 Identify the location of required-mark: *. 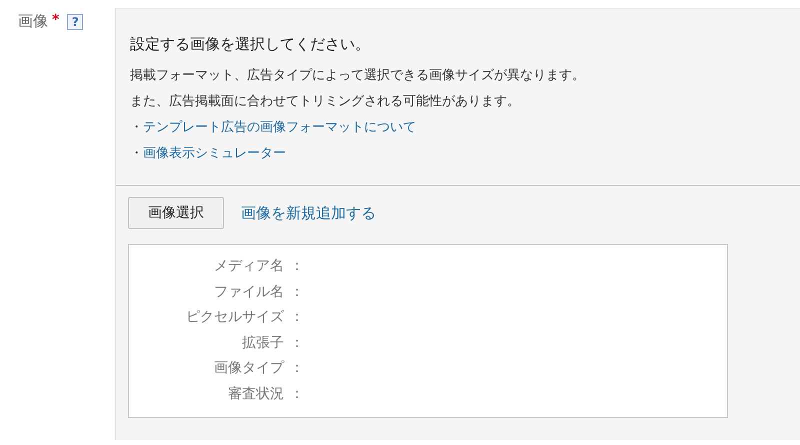
(56, 20).